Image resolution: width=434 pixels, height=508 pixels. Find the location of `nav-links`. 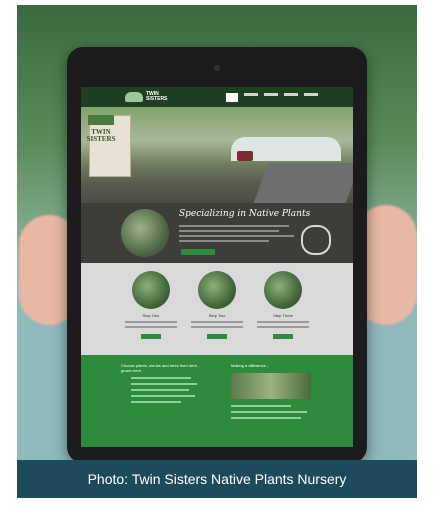

nav-links is located at coordinates (272, 97).